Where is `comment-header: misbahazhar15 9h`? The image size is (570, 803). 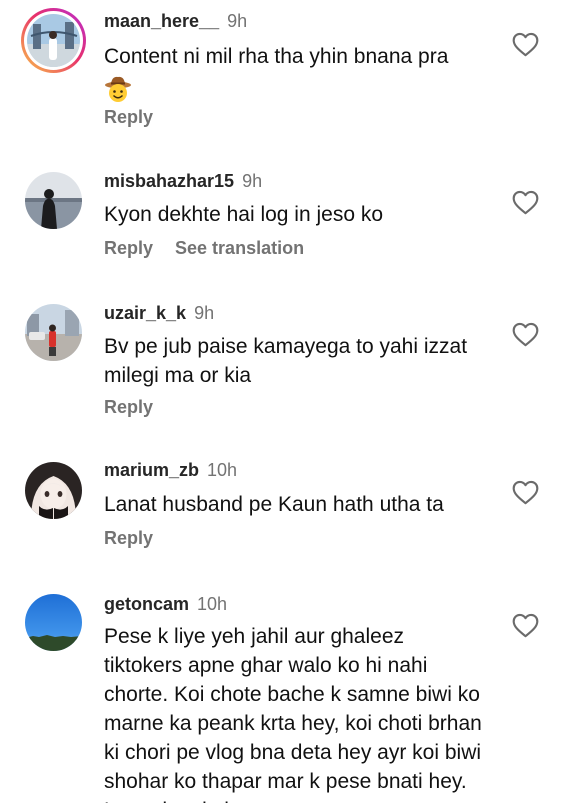 comment-header: misbahazhar15 9h is located at coordinates (183, 181).